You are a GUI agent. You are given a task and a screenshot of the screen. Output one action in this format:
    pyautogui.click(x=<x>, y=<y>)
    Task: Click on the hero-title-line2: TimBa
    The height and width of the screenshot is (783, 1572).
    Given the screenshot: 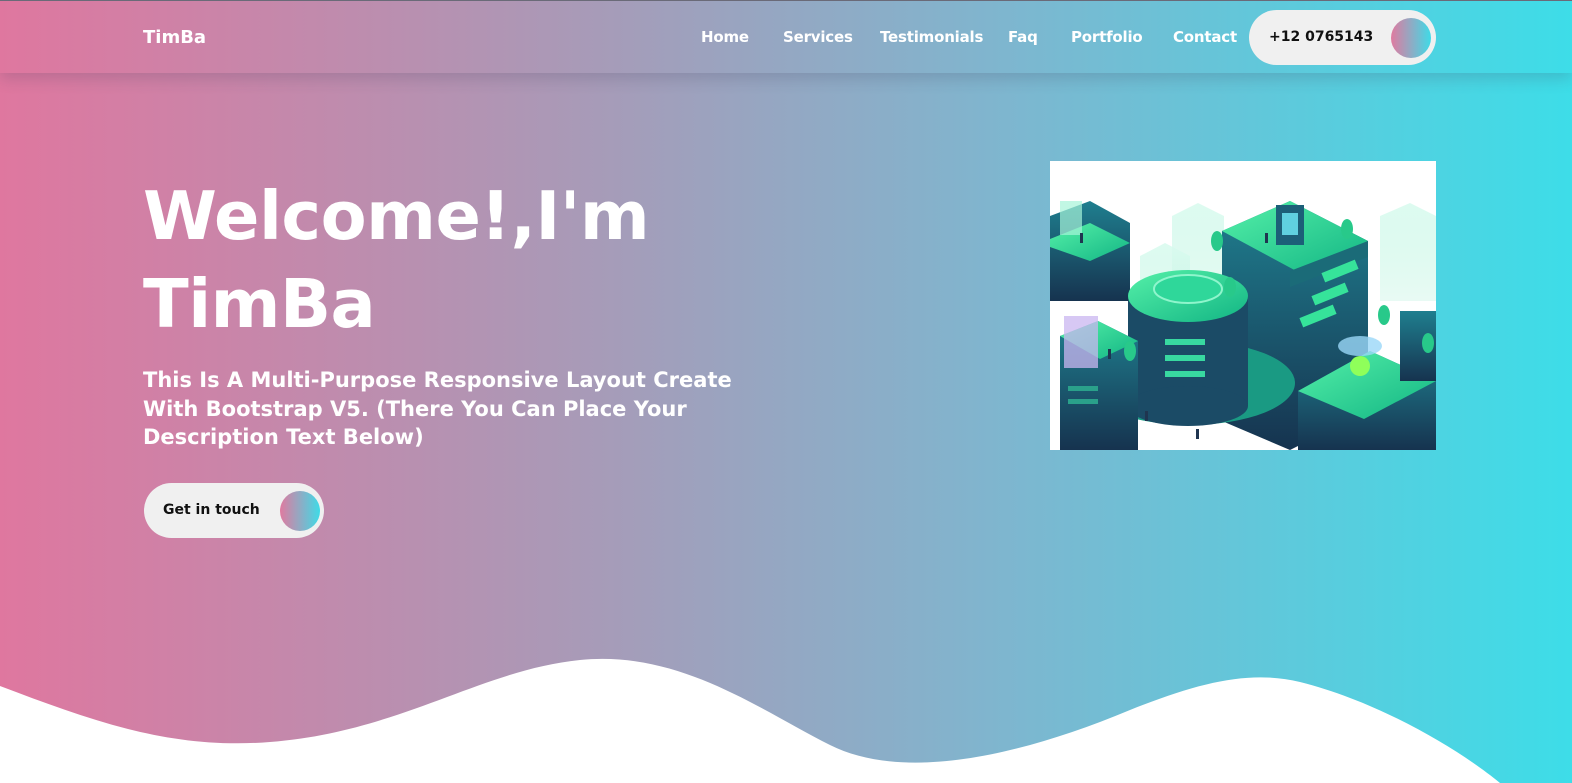 What is the action you would take?
    pyautogui.click(x=259, y=304)
    